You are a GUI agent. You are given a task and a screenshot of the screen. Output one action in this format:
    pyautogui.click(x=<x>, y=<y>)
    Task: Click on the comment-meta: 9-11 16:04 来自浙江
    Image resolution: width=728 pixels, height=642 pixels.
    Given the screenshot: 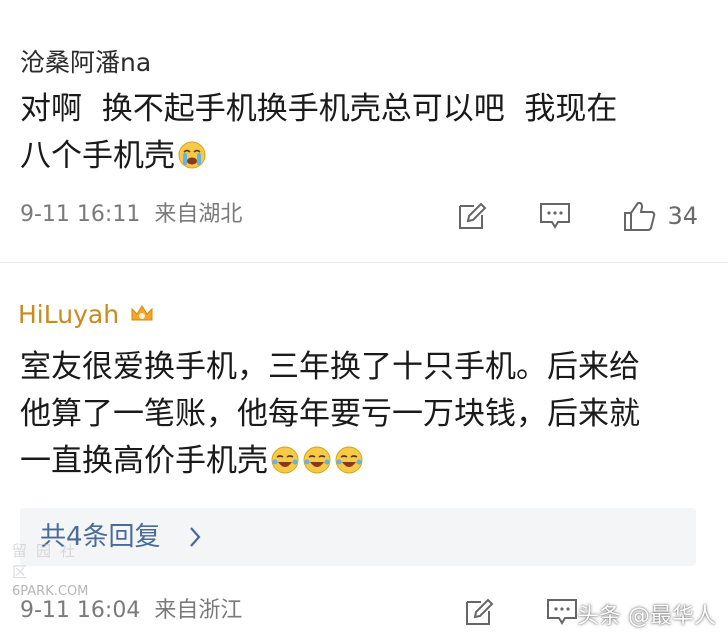 What is the action you would take?
    pyautogui.click(x=131, y=611)
    